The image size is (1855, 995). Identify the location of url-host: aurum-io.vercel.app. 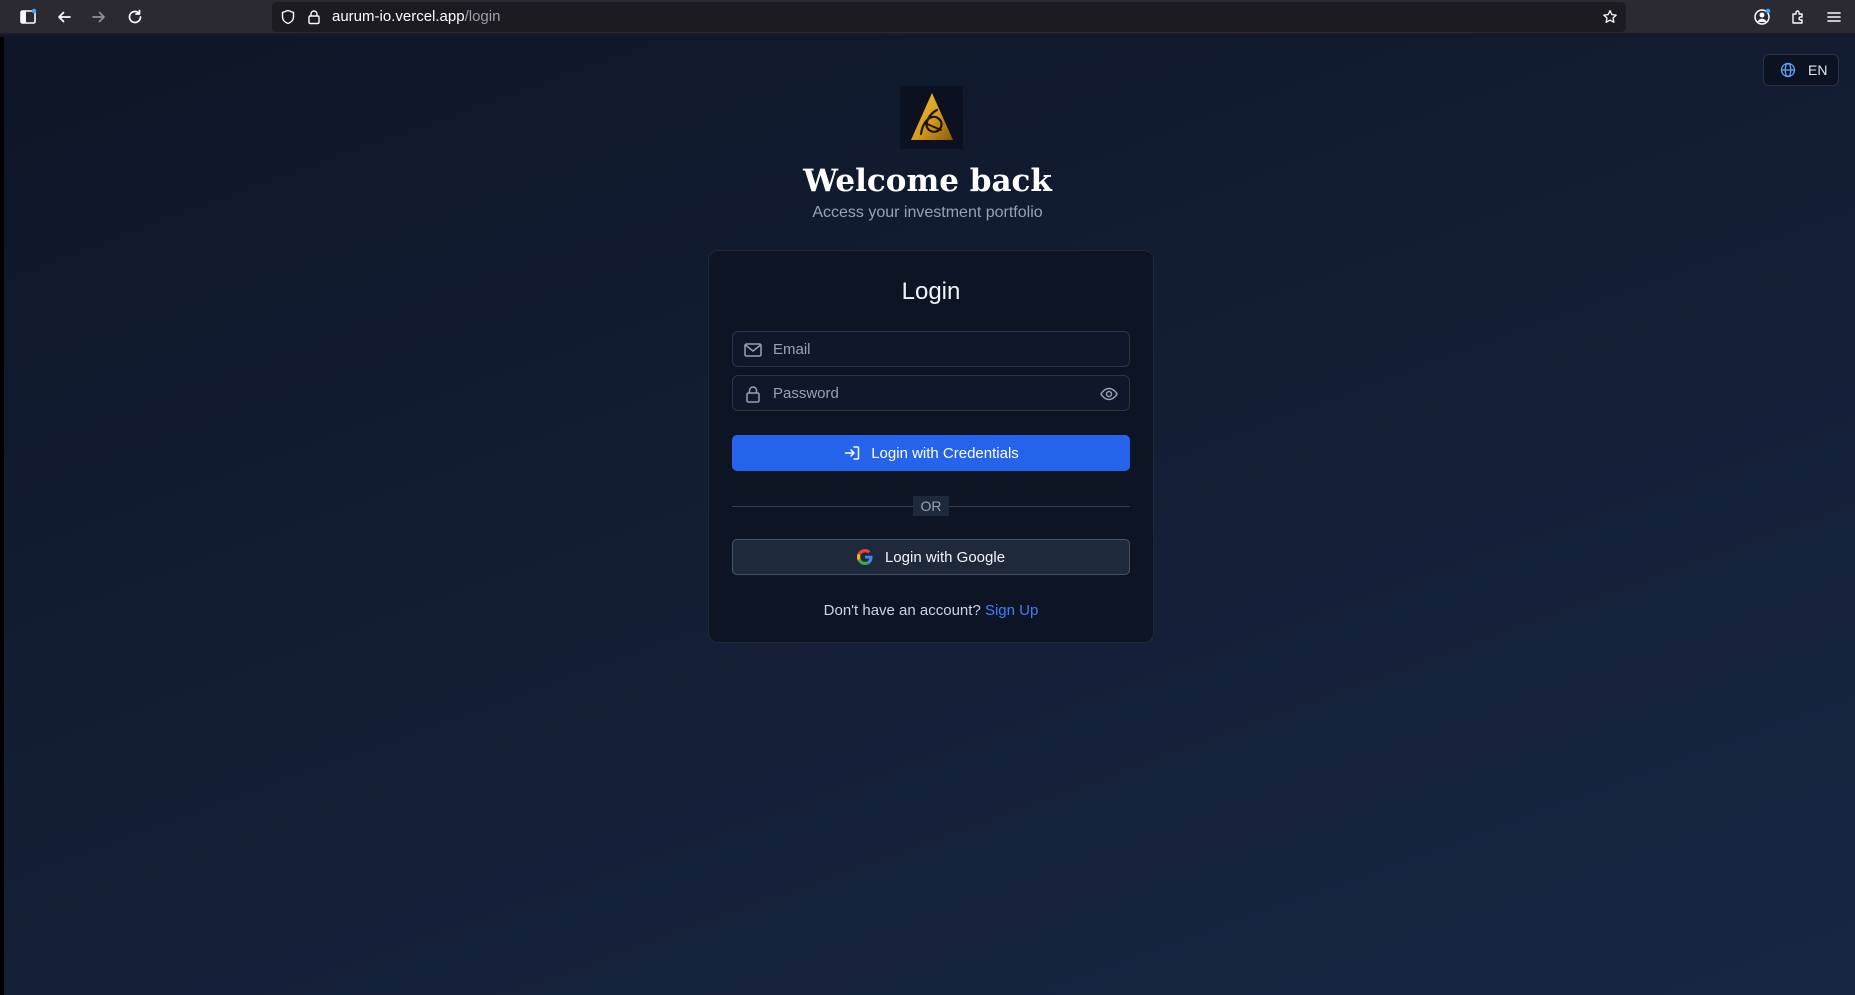
(398, 16).